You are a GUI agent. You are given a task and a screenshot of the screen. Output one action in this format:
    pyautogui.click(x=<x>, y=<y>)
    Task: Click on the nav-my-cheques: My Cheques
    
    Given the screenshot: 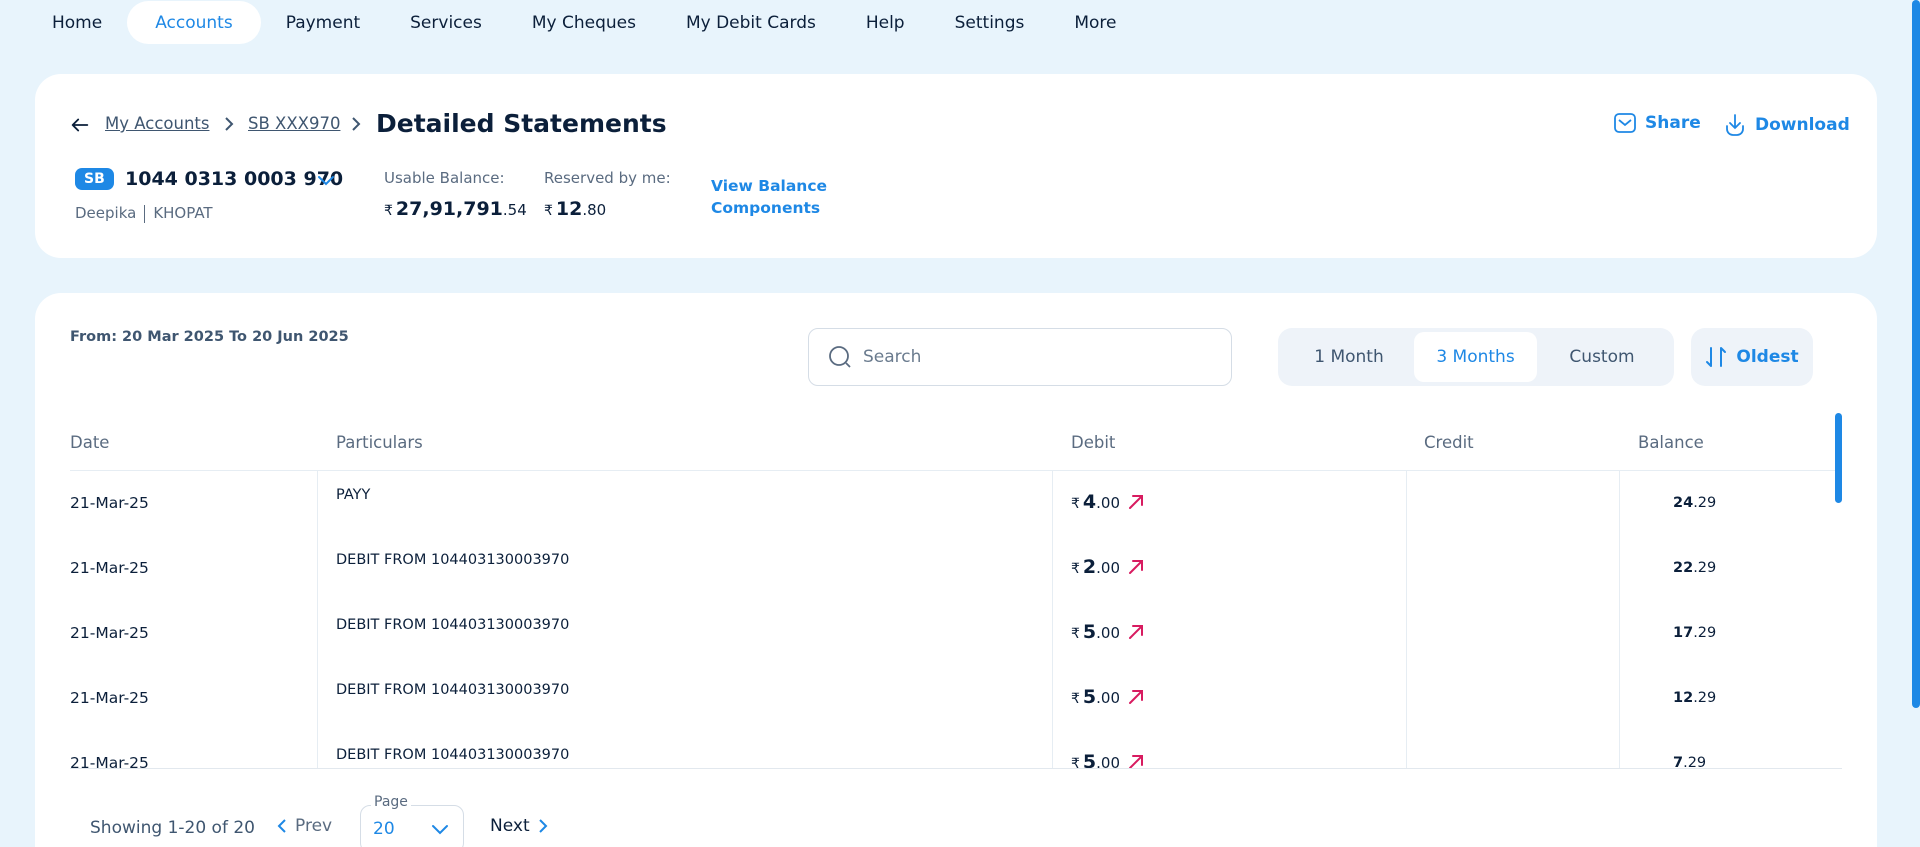 What is the action you would take?
    pyautogui.click(x=584, y=22)
    